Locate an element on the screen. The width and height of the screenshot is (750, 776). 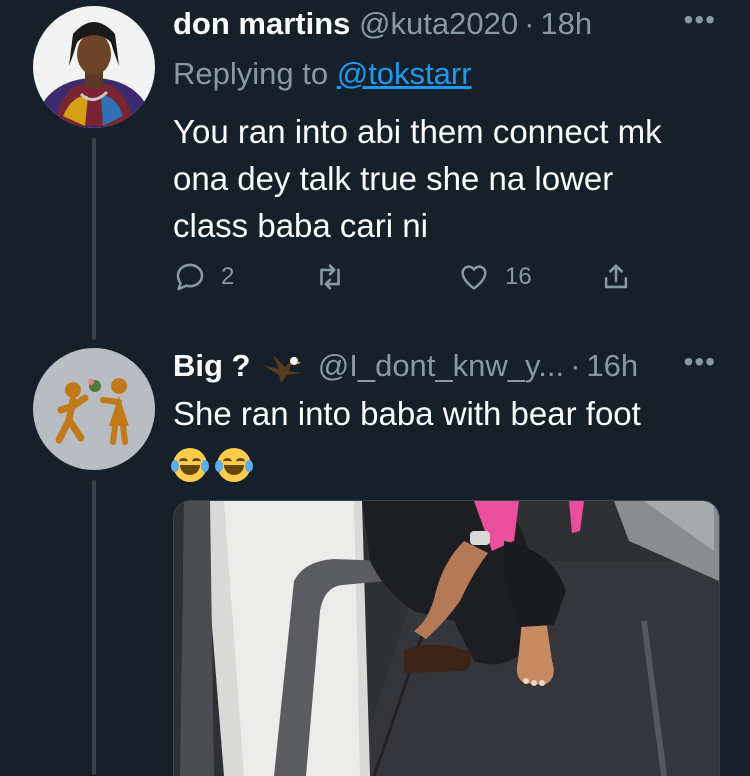
tweet-actions: 2 16 is located at coordinates (413, 280).